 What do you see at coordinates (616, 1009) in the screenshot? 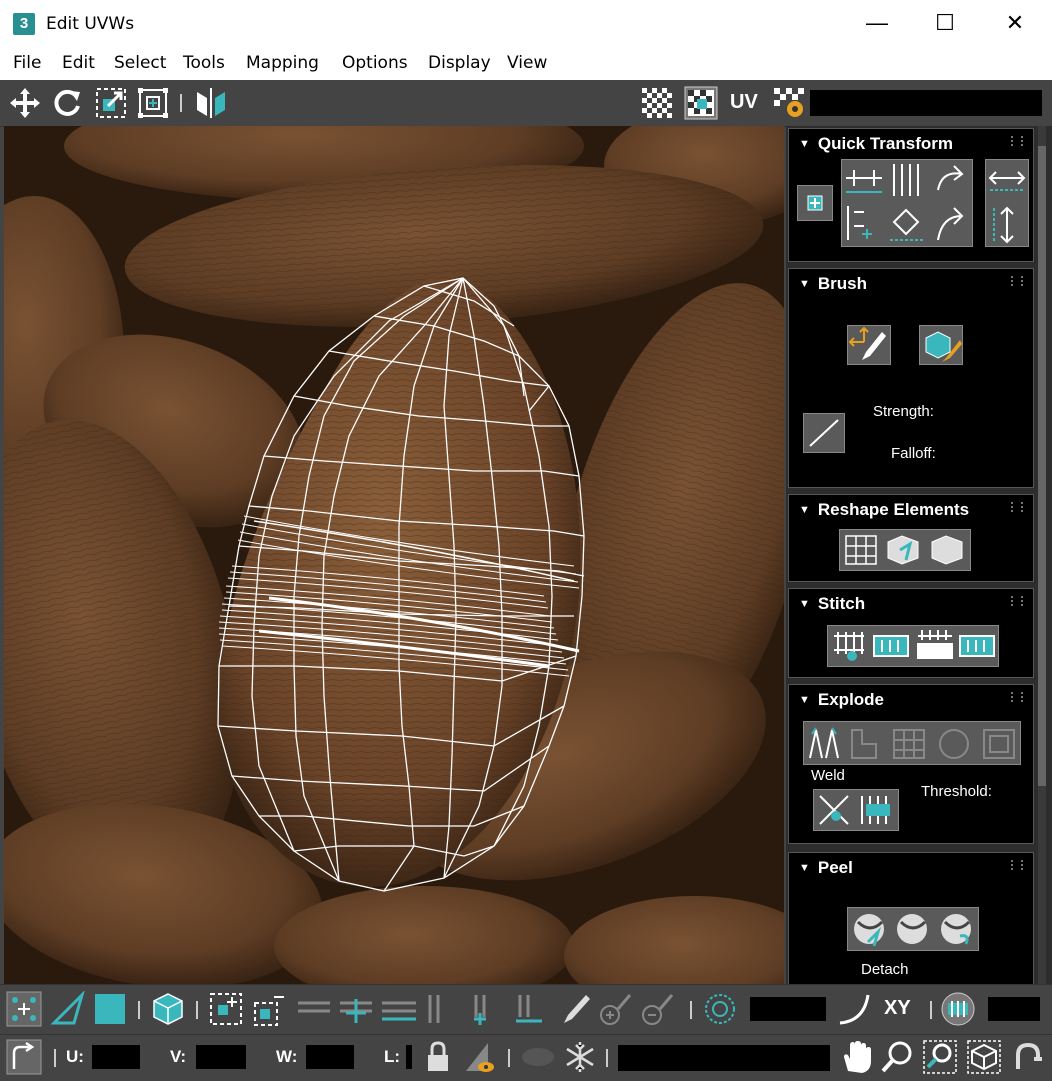
I see `paint-select-grow-icon` at bounding box center [616, 1009].